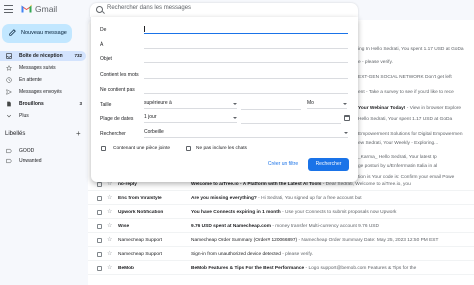  I want to click on inbox-count: 732, so click(78, 55).